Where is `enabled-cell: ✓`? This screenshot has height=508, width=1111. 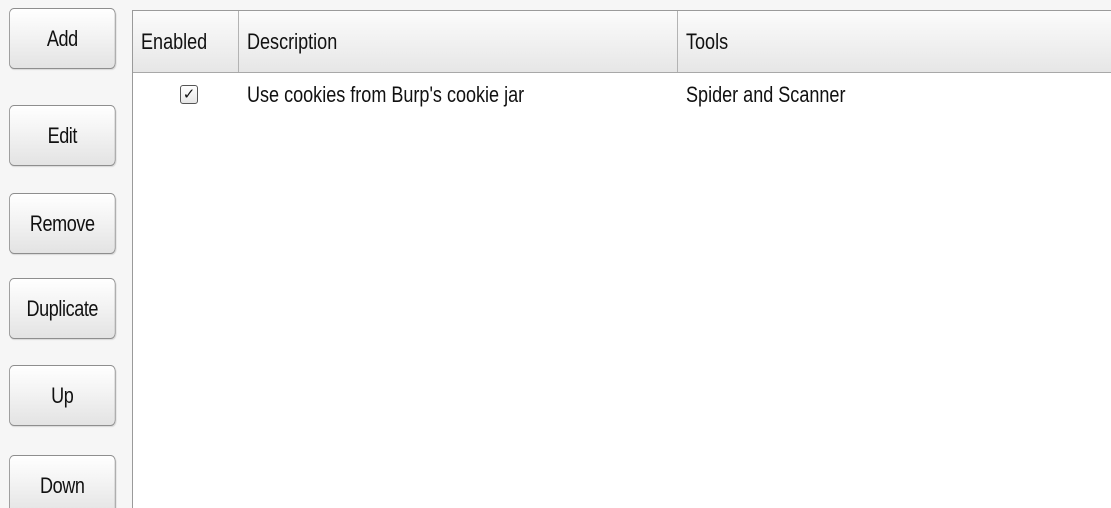 enabled-cell: ✓ is located at coordinates (186, 95).